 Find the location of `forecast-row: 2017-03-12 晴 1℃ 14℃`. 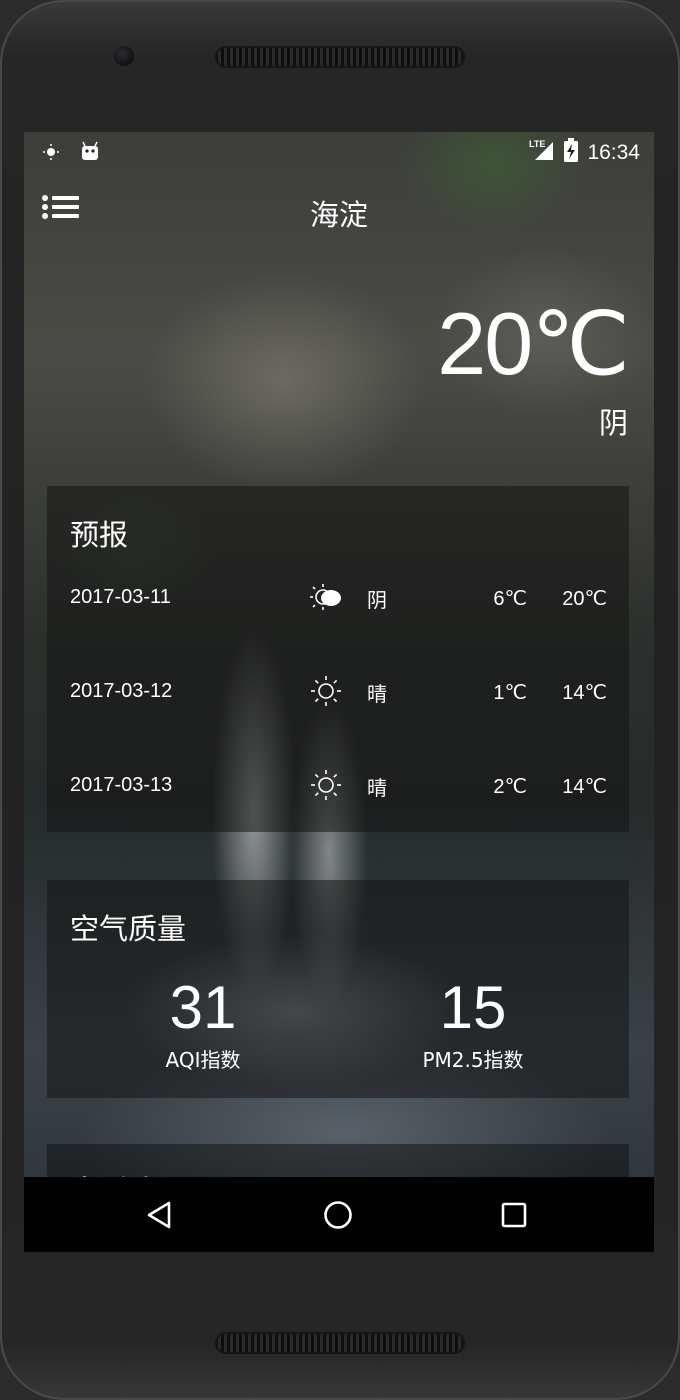

forecast-row: 2017-03-12 晴 1℃ 14℃ is located at coordinates (338, 692).